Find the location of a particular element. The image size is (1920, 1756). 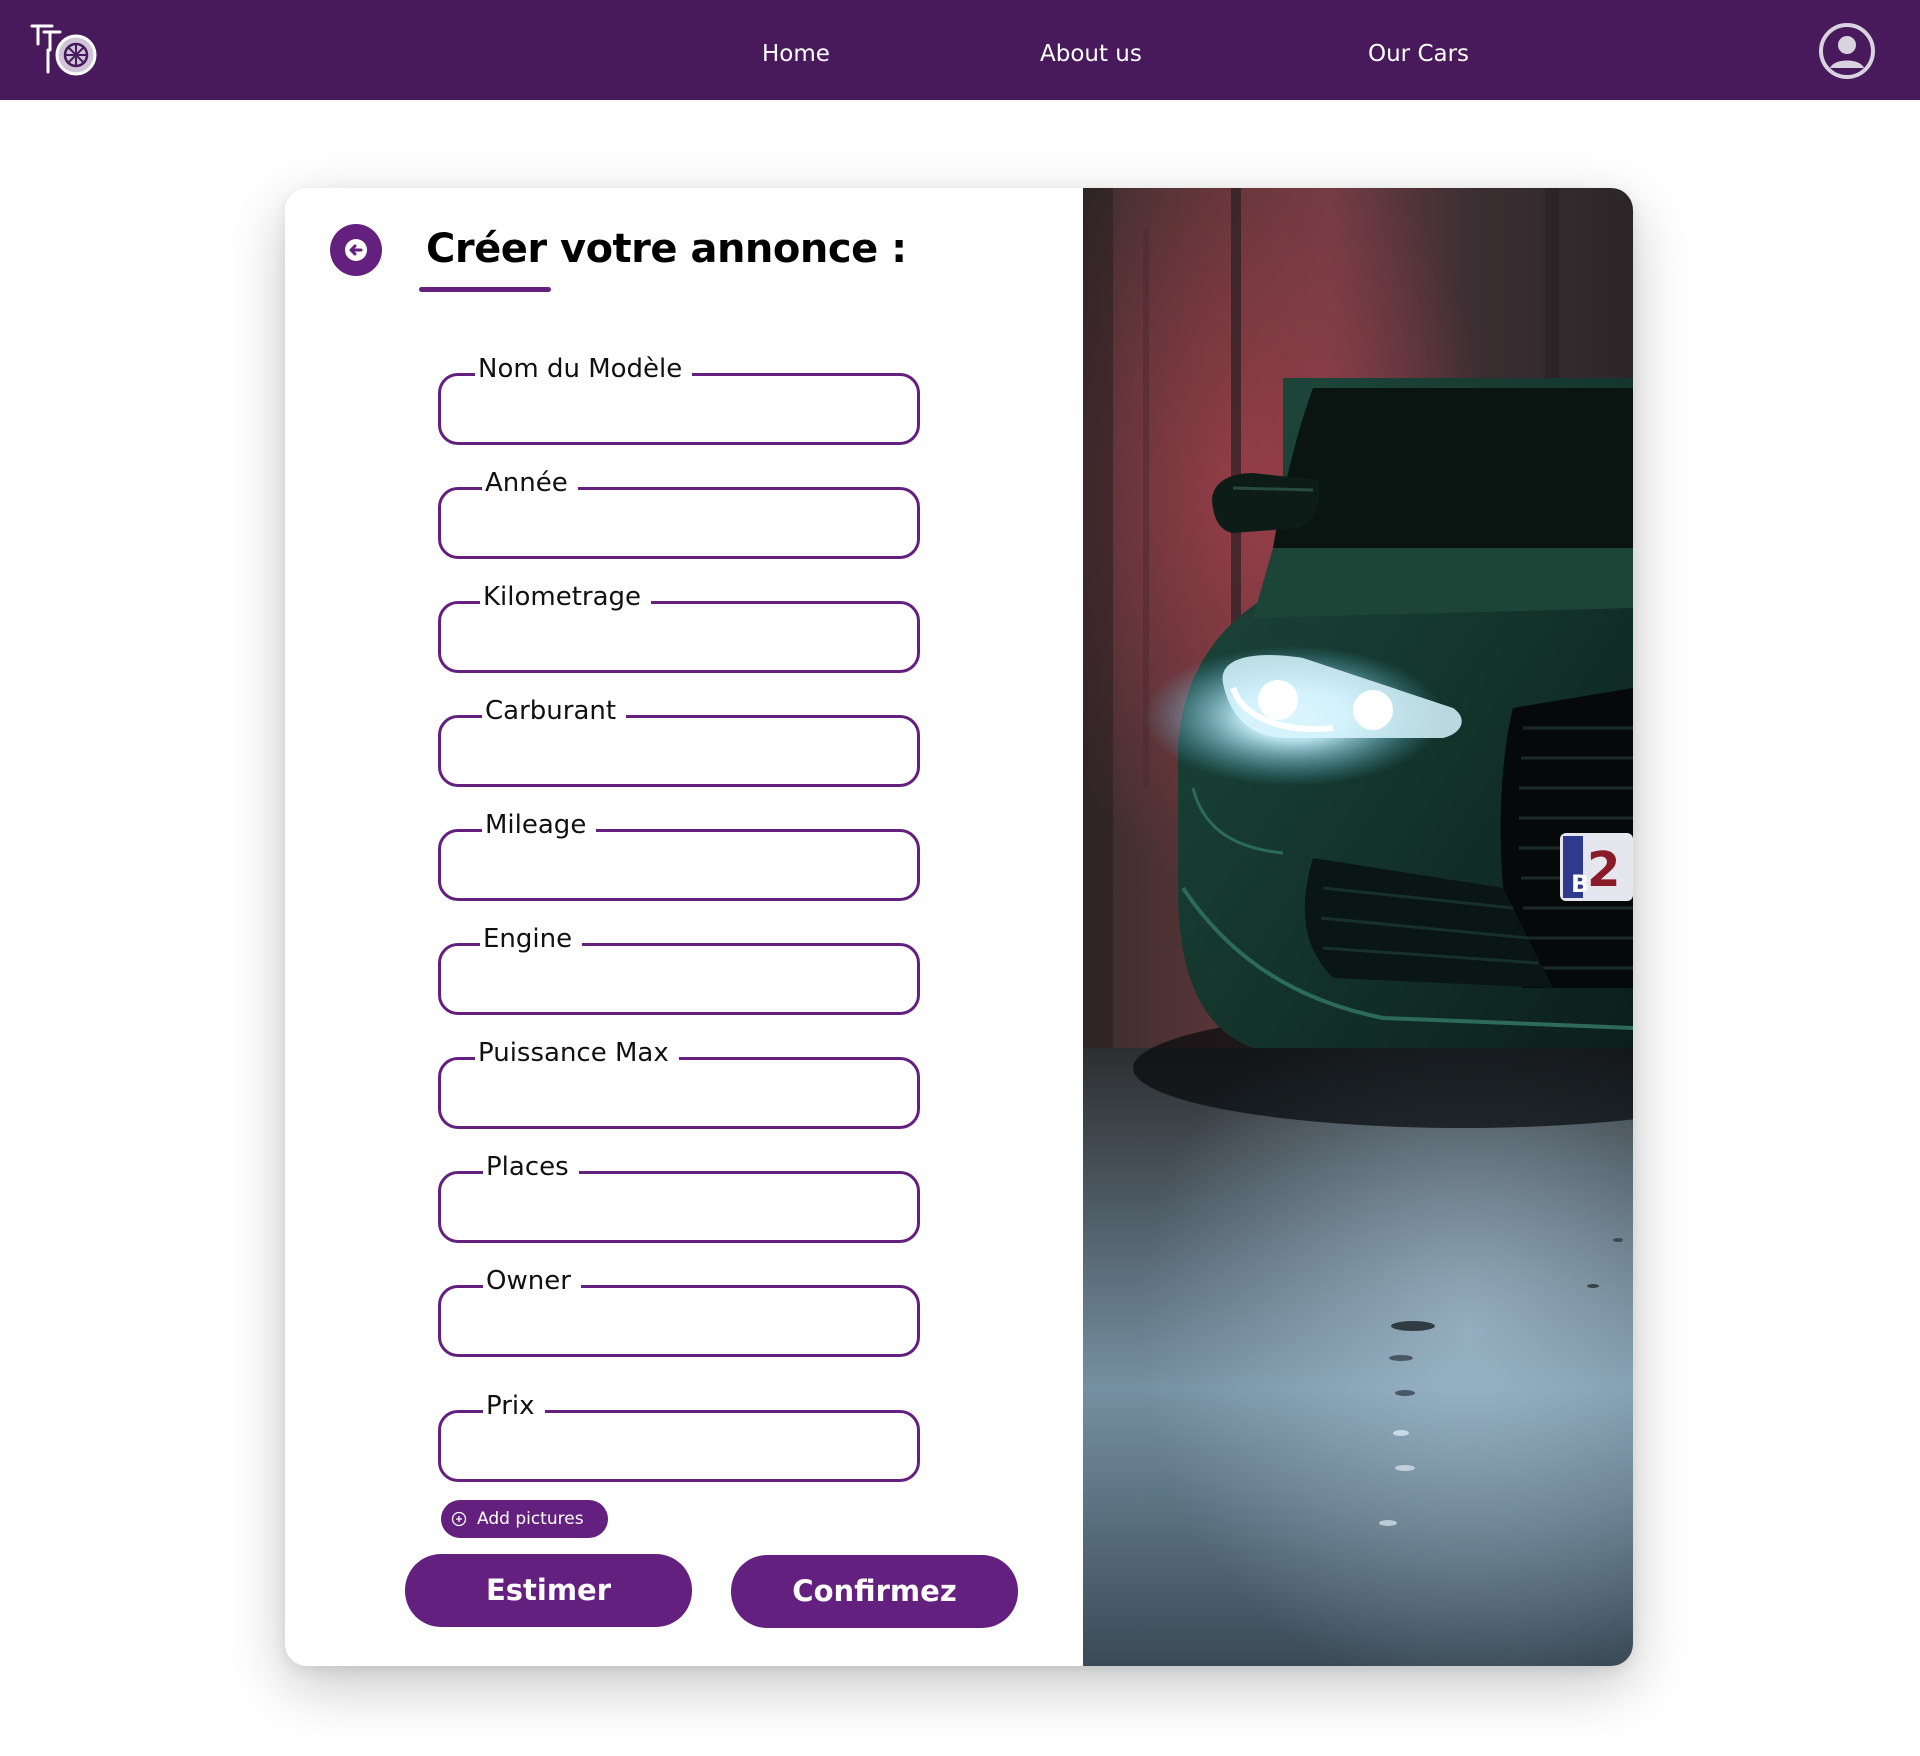

add-pictures-button: Add pictures is located at coordinates (524, 1519).